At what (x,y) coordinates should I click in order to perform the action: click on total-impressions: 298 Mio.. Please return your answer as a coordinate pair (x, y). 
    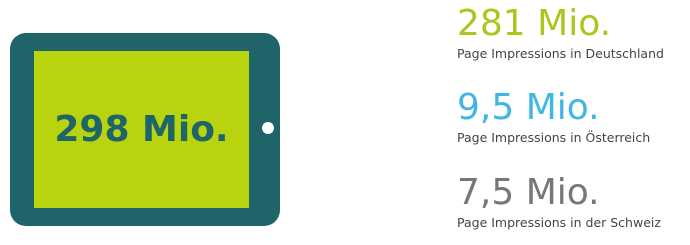
    Looking at the image, I should click on (141, 129).